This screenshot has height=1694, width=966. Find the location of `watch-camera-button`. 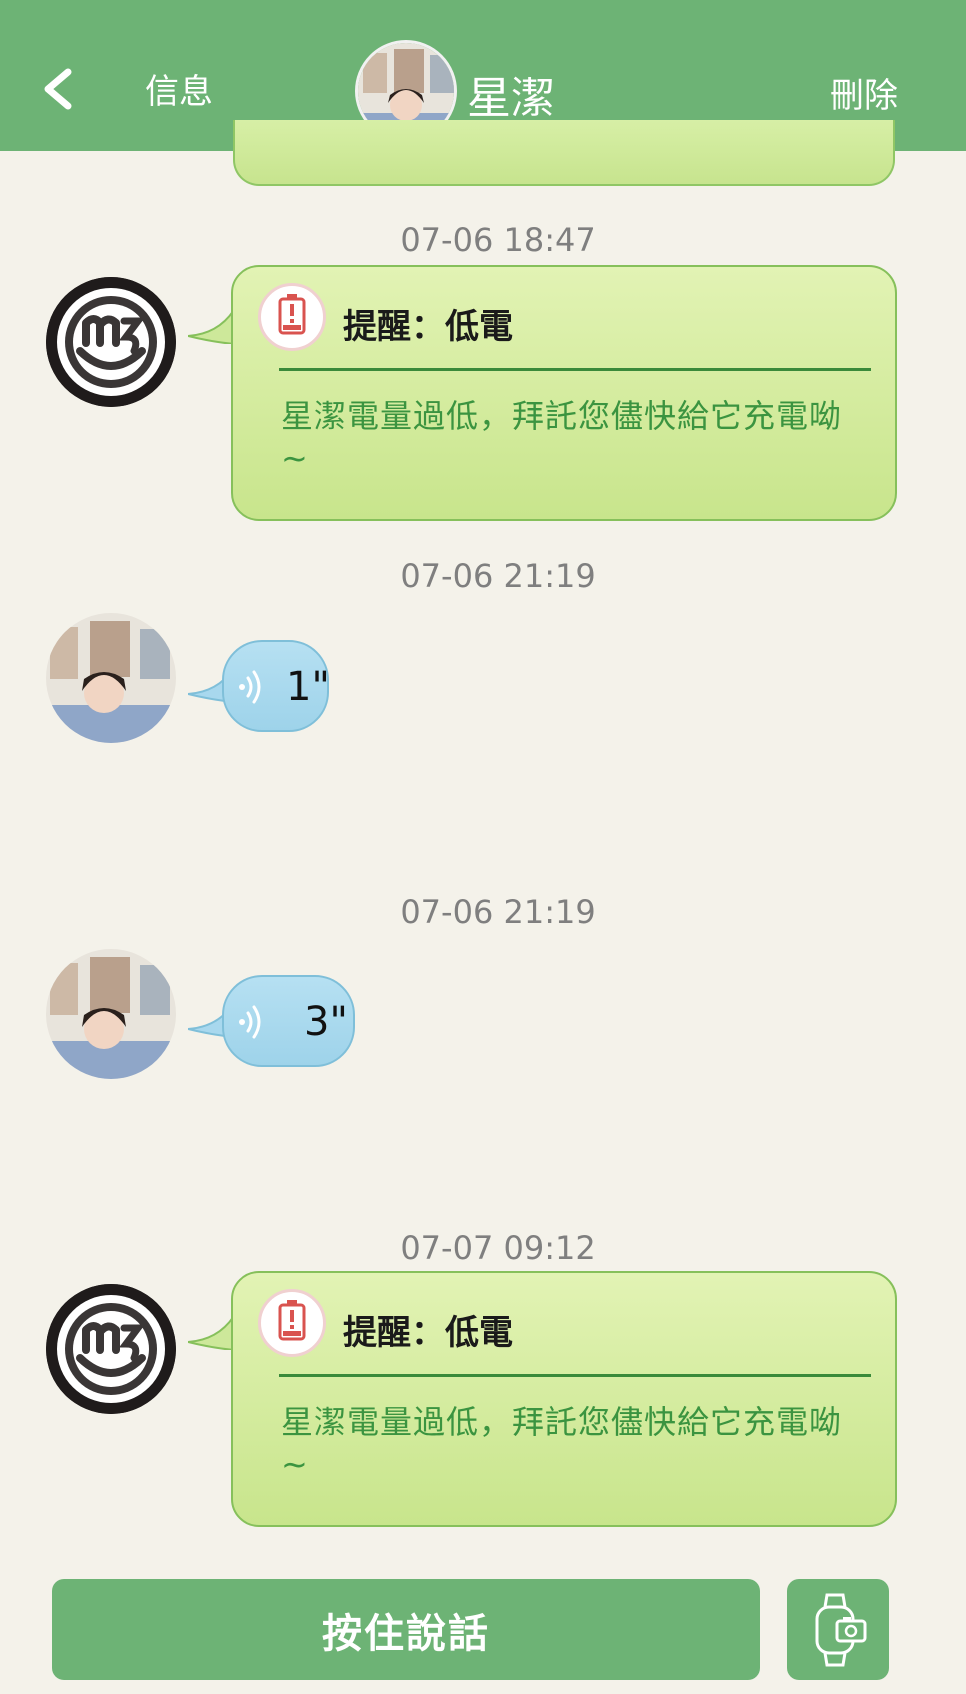

watch-camera-button is located at coordinates (838, 1629).